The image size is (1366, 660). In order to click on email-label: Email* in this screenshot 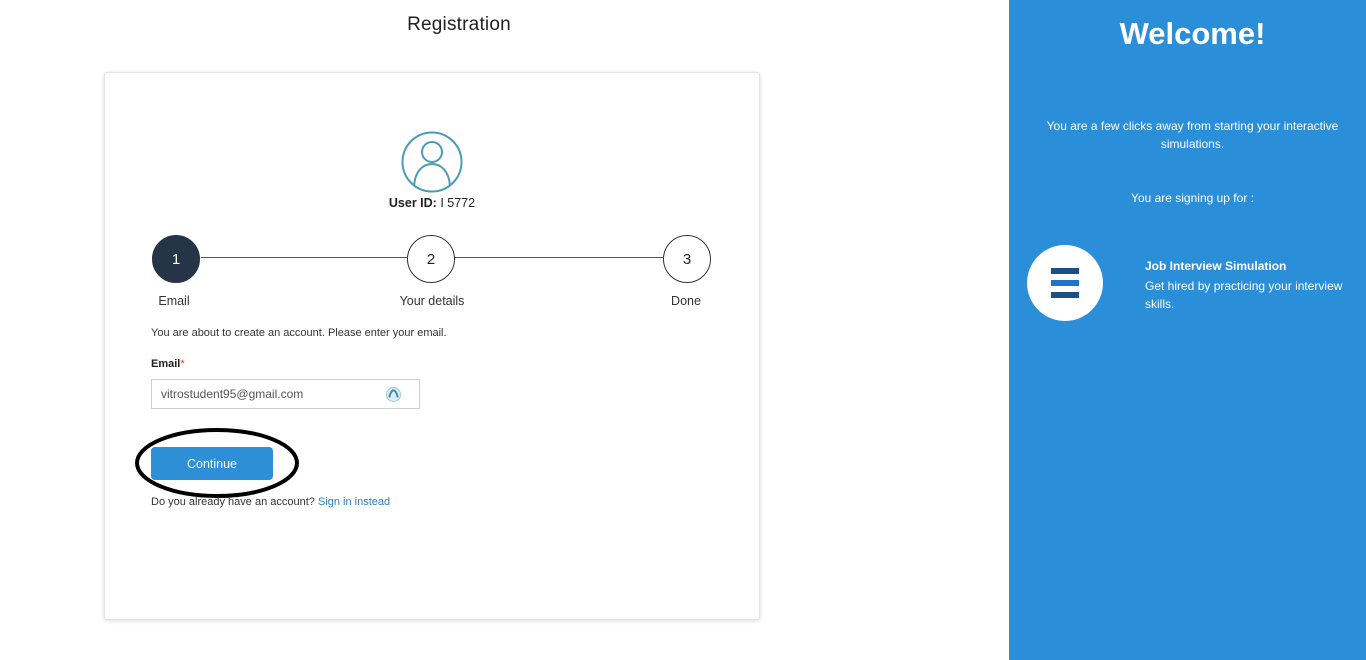, I will do `click(168, 364)`.